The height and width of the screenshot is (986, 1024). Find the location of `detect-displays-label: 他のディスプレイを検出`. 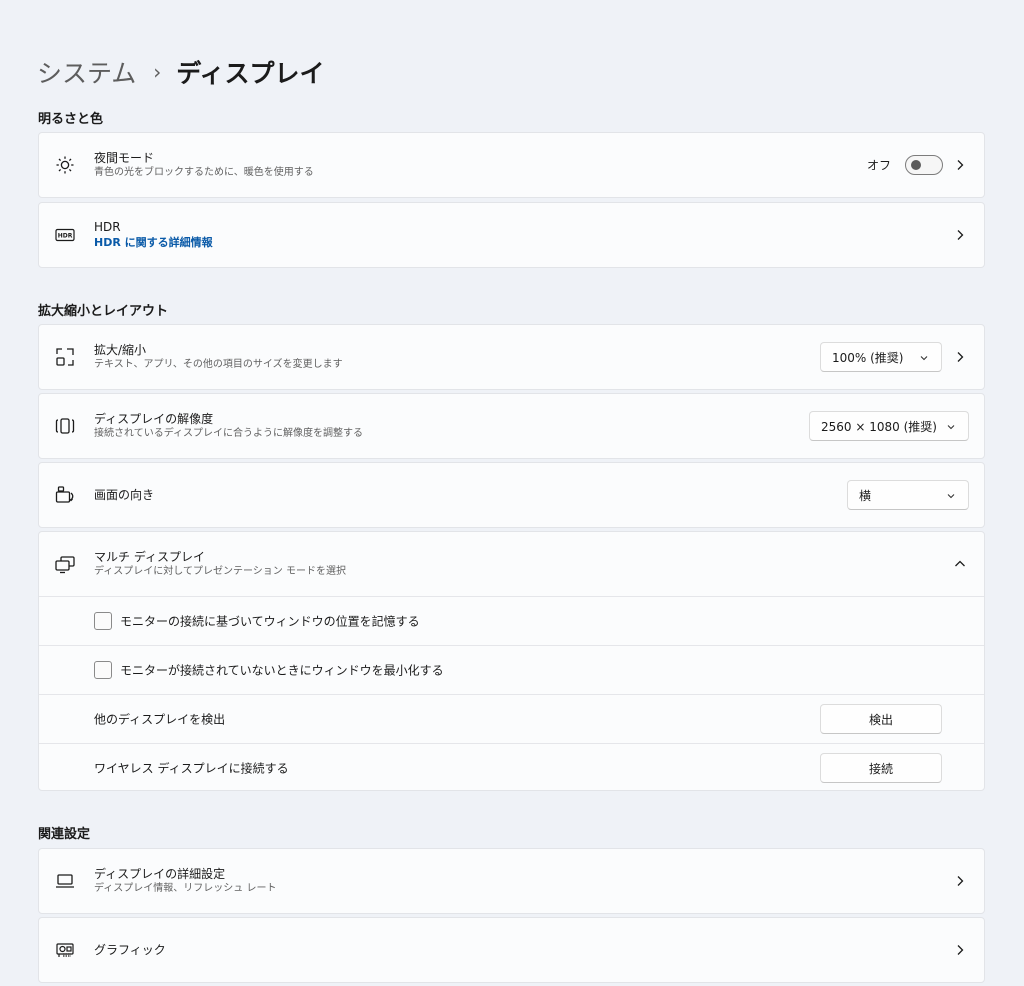

detect-displays-label: 他のディスプレイを検出 is located at coordinates (160, 719).